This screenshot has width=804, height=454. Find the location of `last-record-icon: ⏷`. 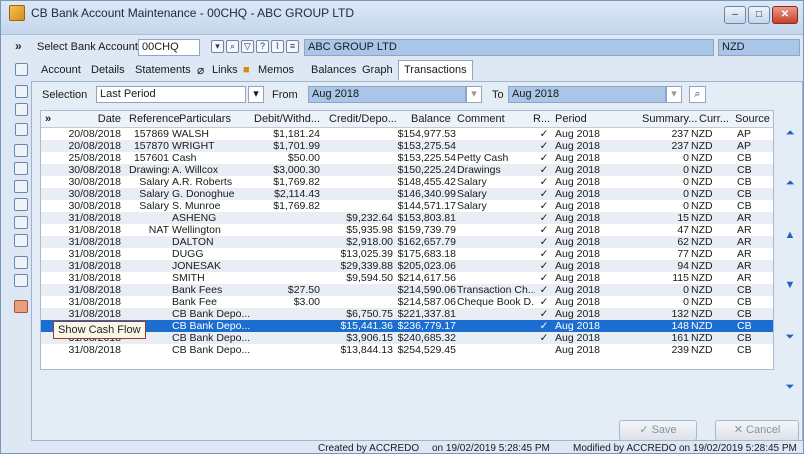

last-record-icon: ⏷ is located at coordinates (790, 387).